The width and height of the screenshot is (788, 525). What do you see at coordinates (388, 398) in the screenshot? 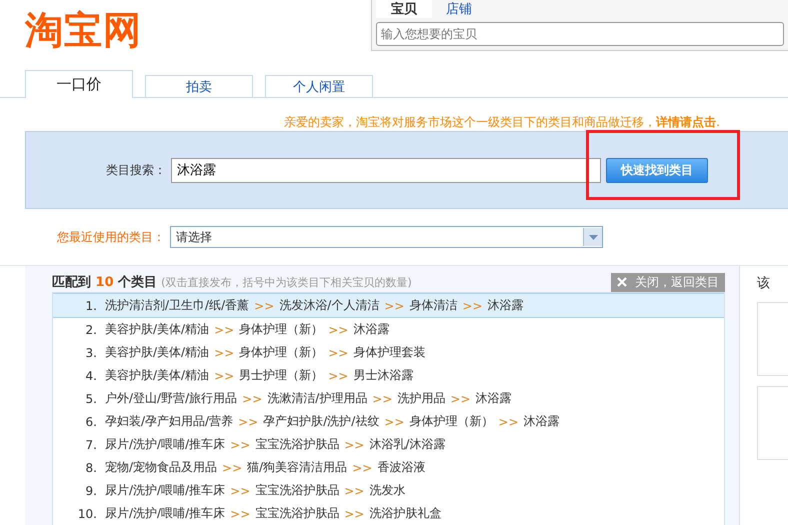
I see `category-row: 5. 户外/登山/野营/旅行用品 >> 洗漱清洁/护理用品 >> 洗护用品 >> 沐浴露` at bounding box center [388, 398].